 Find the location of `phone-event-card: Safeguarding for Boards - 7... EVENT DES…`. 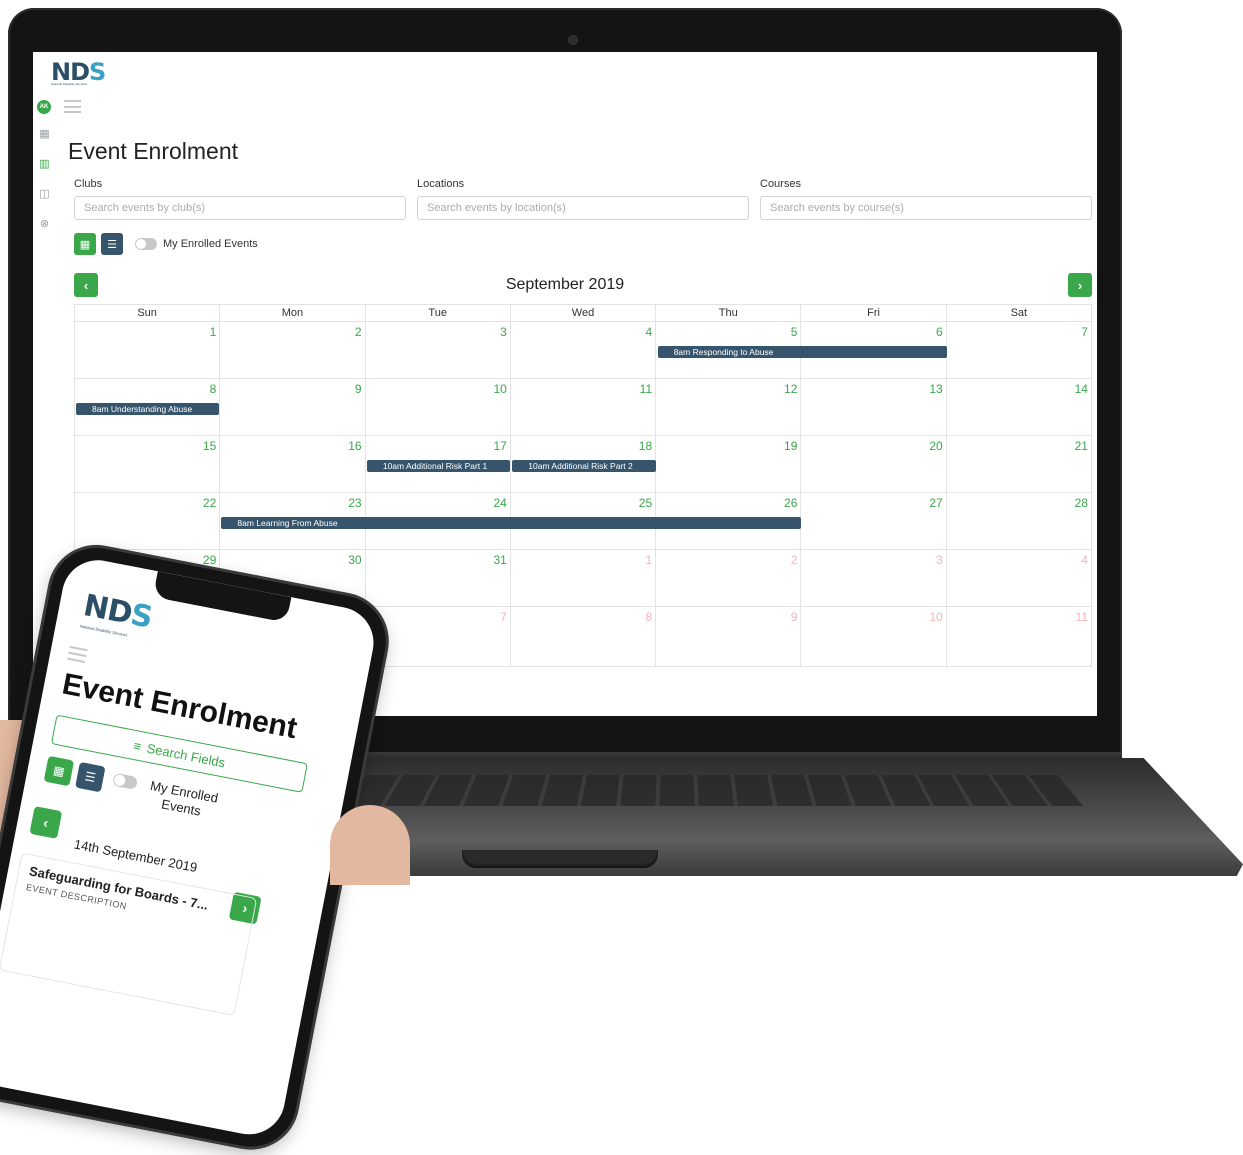

phone-event-card: Safeguarding for Boards - 7... EVENT DES… is located at coordinates (129, 934).